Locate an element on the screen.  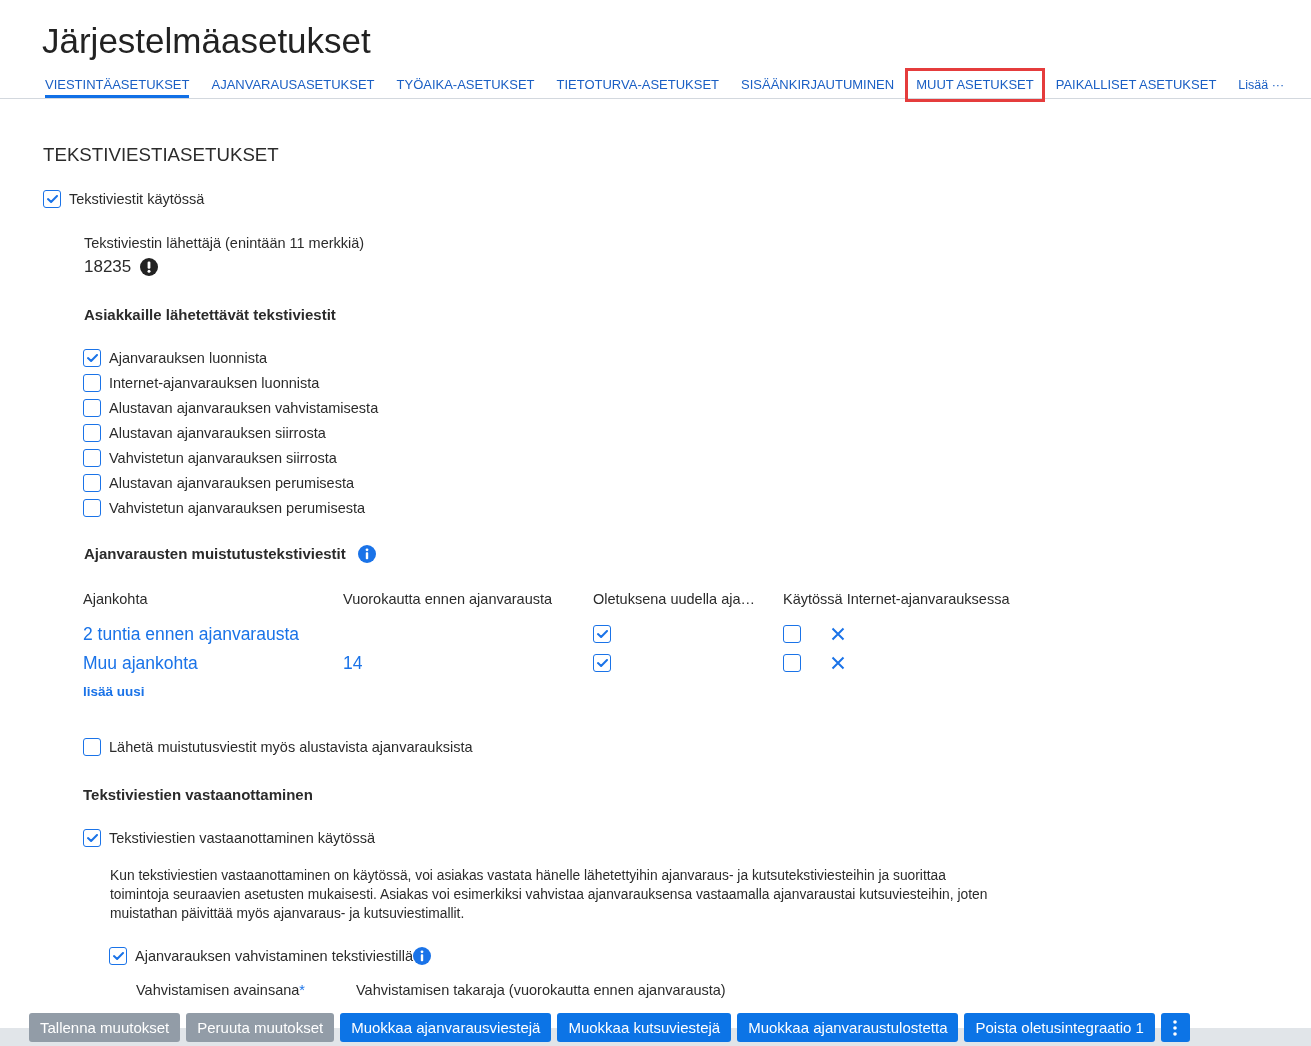
page-title: Järjestelmäasetukset is located at coordinates (206, 40).